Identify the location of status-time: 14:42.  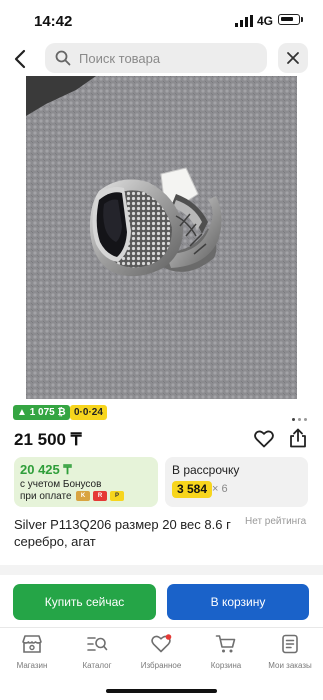
(53, 21).